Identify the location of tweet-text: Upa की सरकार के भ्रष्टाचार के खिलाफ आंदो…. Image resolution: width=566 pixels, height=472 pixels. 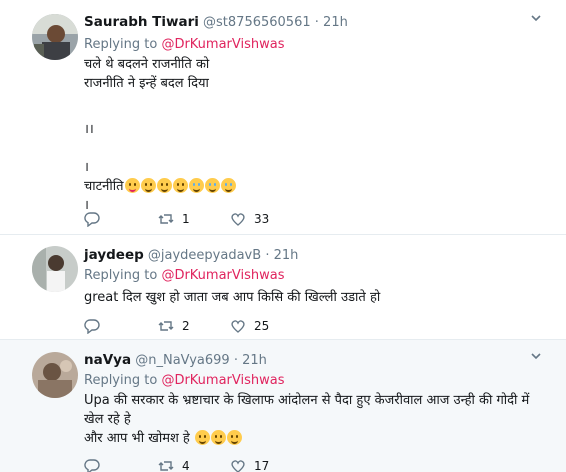
(307, 420).